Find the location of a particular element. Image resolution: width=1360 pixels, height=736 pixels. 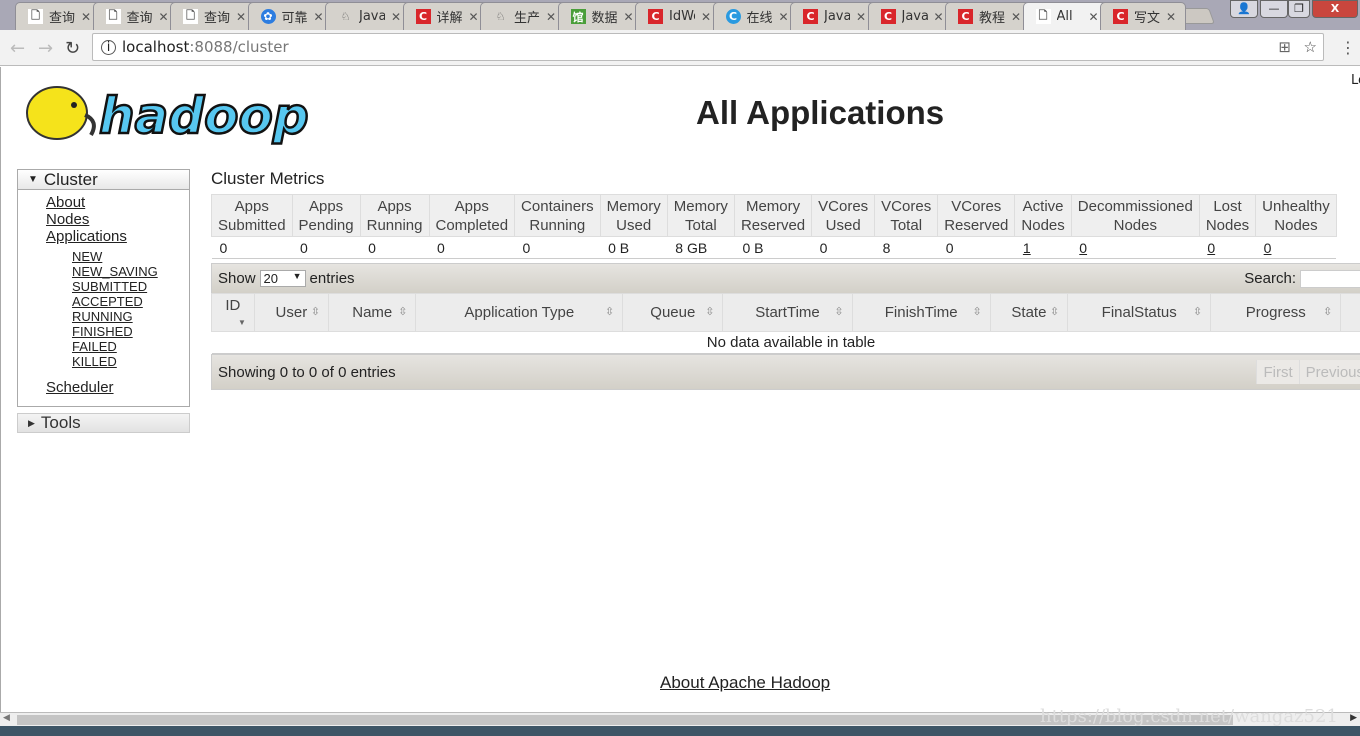

address-bar: i localhost:8088/cluster ⊞ ☆ is located at coordinates (708, 47).